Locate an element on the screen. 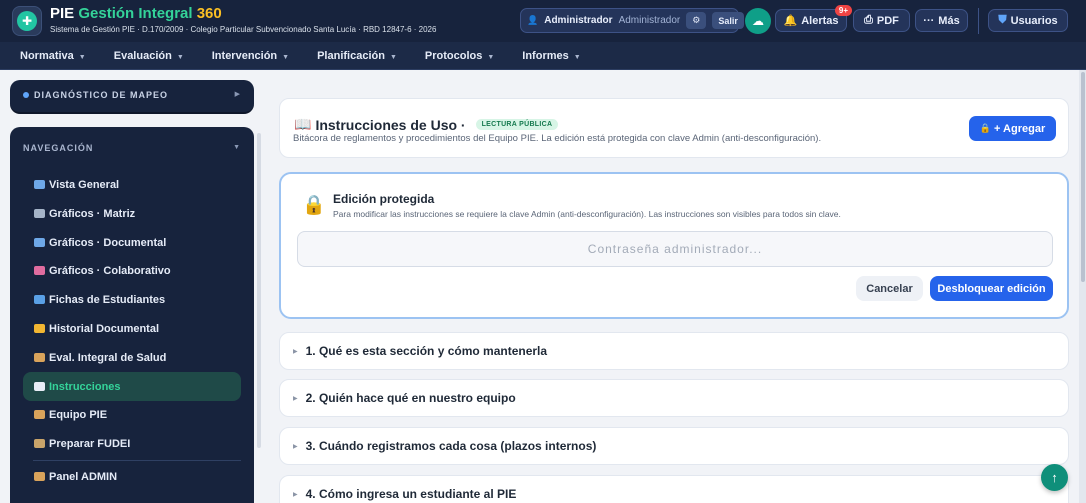 The image size is (1086, 503). sidebar-item-label: Historial Documental is located at coordinates (104, 328).